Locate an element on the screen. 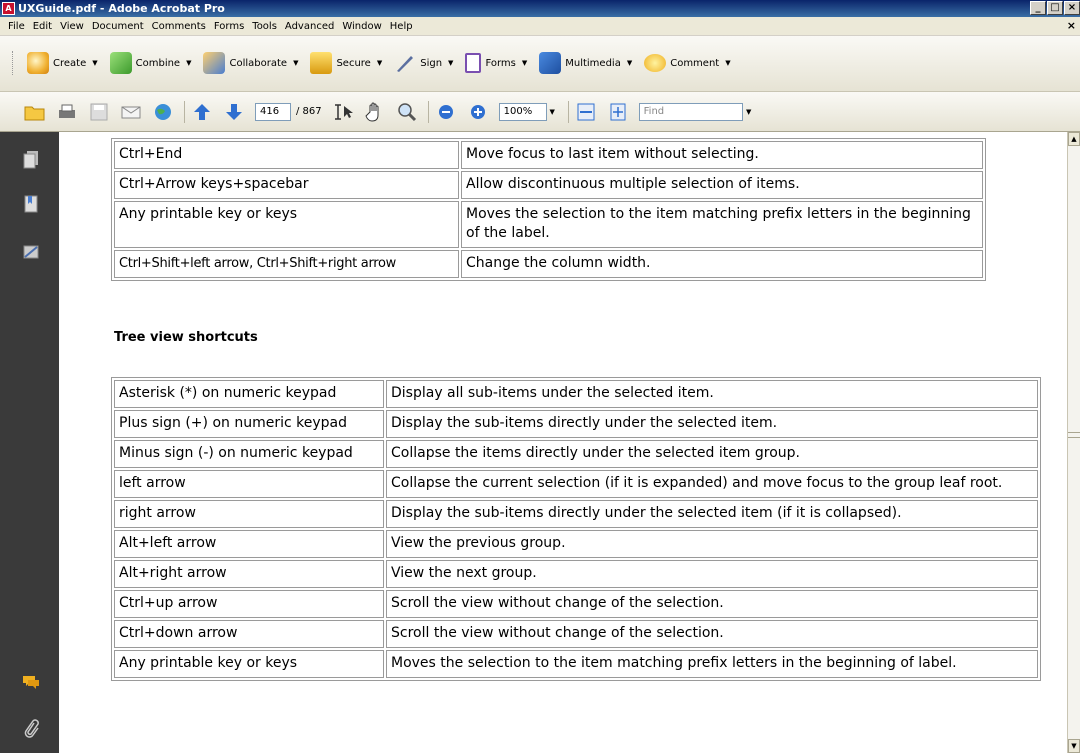 Image resolution: width=1080 pixels, height=753 pixels. menu-comments: Comments is located at coordinates (179, 26).